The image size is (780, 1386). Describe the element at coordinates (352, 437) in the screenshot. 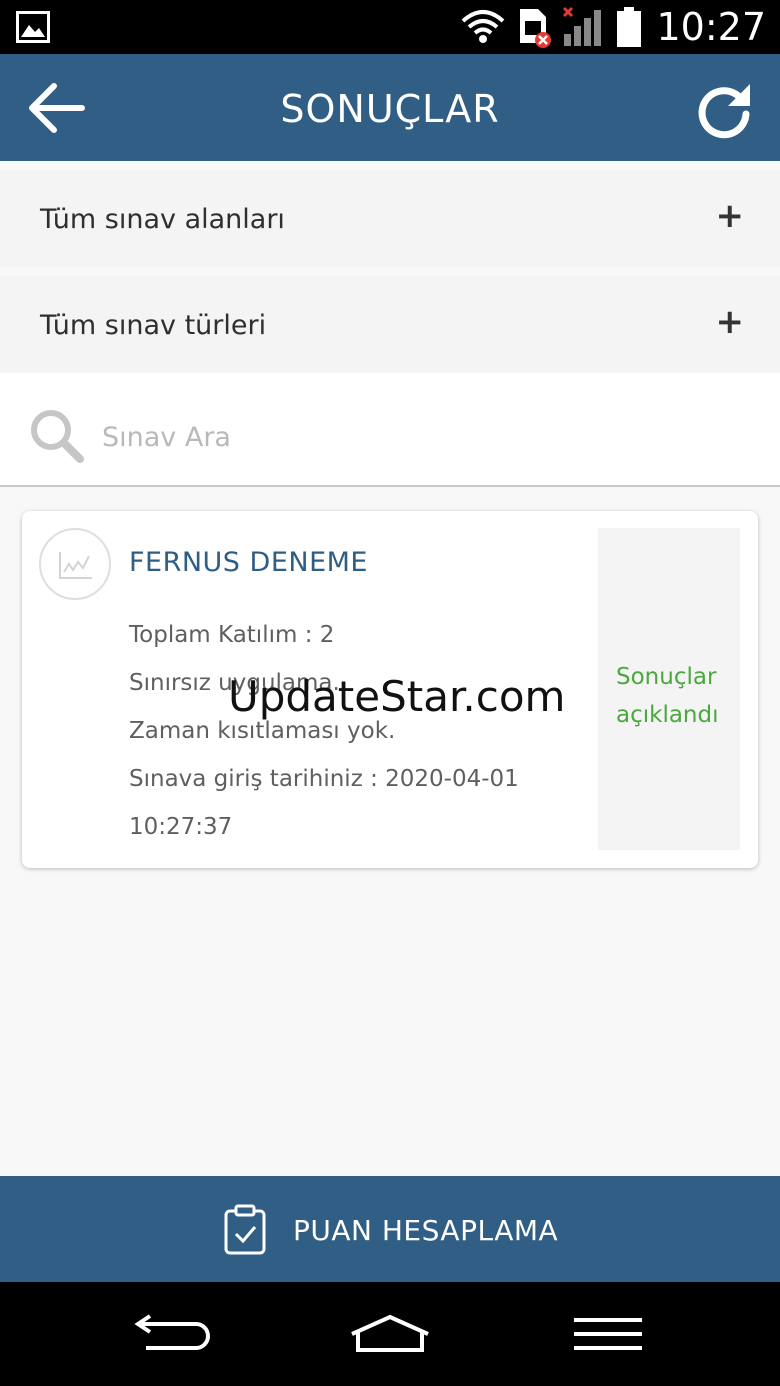

I see `search-input` at that location.